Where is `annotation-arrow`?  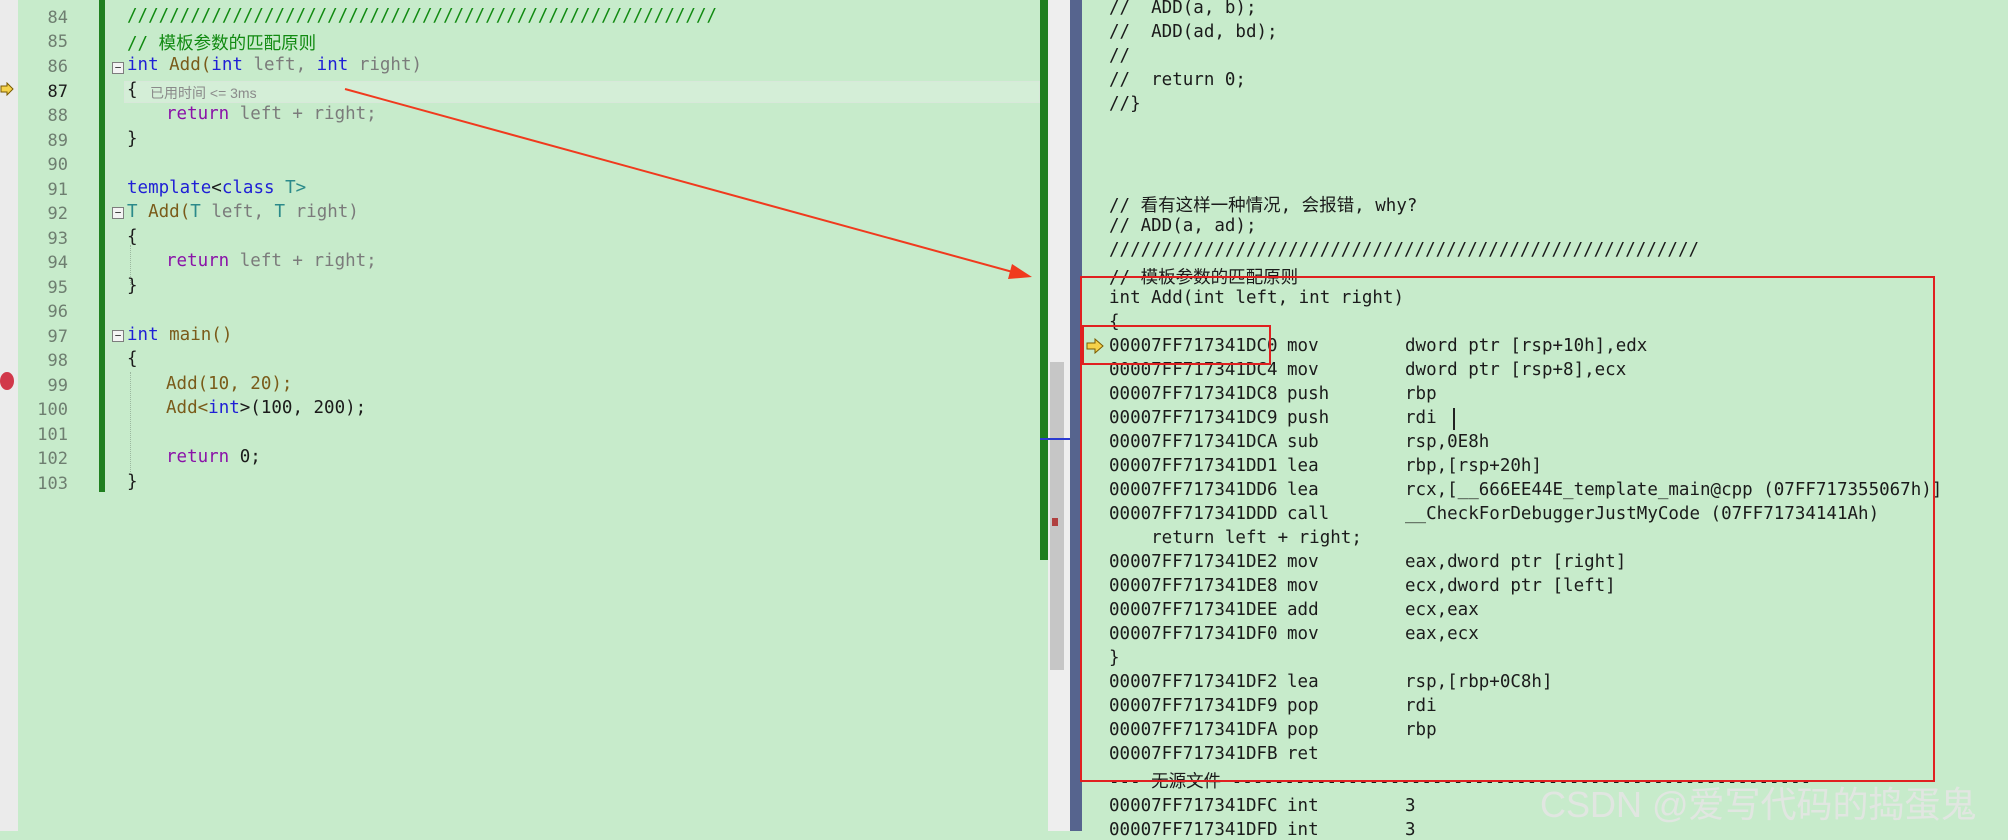 annotation-arrow is located at coordinates (688, 183).